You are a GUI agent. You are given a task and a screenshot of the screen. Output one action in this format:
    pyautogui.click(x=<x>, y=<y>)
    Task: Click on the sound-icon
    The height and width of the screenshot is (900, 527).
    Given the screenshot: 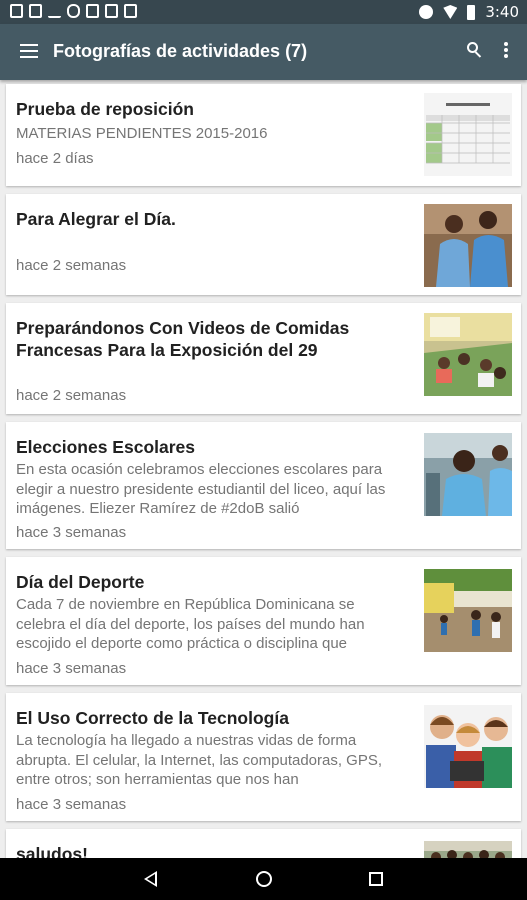 What is the action you would take?
    pyautogui.click(x=426, y=12)
    